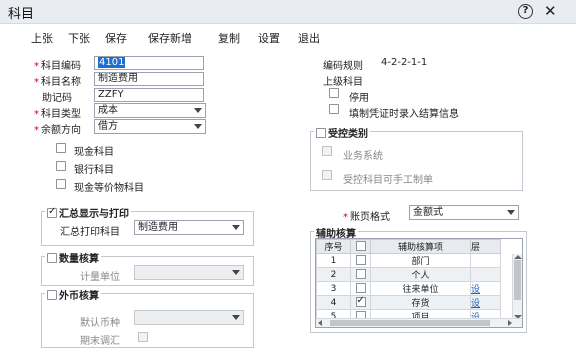  I want to click on row-no: 4, so click(333, 302).